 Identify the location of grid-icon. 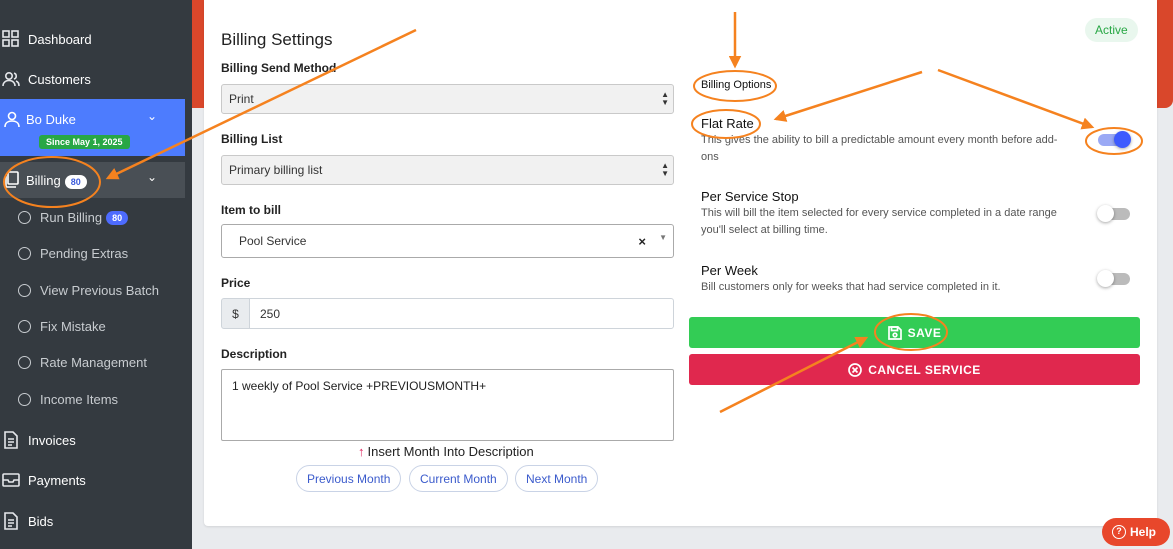
(11, 39).